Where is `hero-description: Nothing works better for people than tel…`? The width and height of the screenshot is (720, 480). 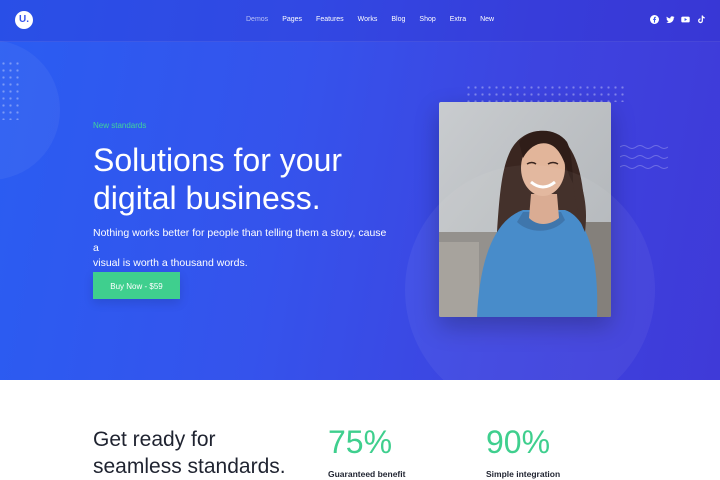 hero-description: Nothing works better for people than tel… is located at coordinates (243, 248).